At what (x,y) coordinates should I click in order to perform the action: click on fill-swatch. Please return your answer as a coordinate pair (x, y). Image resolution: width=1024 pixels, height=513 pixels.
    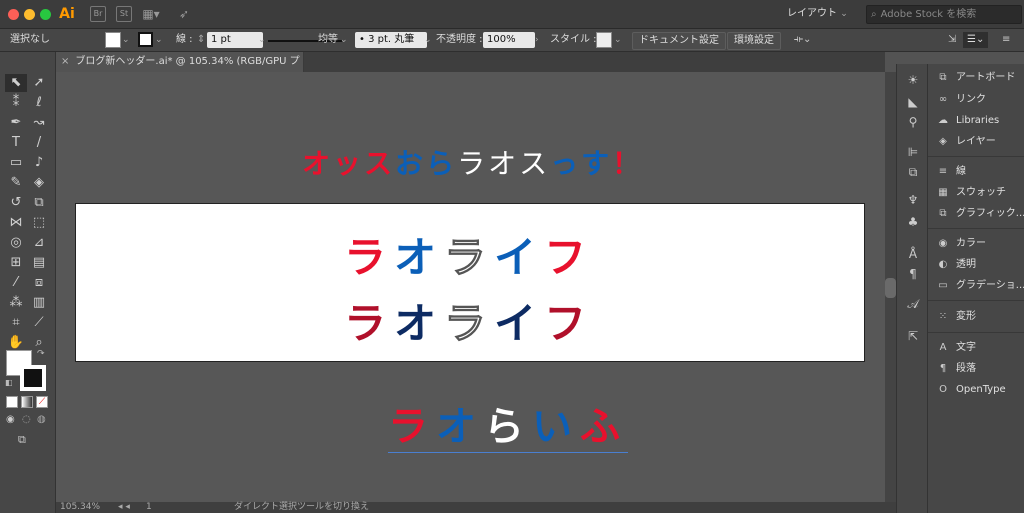
    Looking at the image, I should click on (113, 40).